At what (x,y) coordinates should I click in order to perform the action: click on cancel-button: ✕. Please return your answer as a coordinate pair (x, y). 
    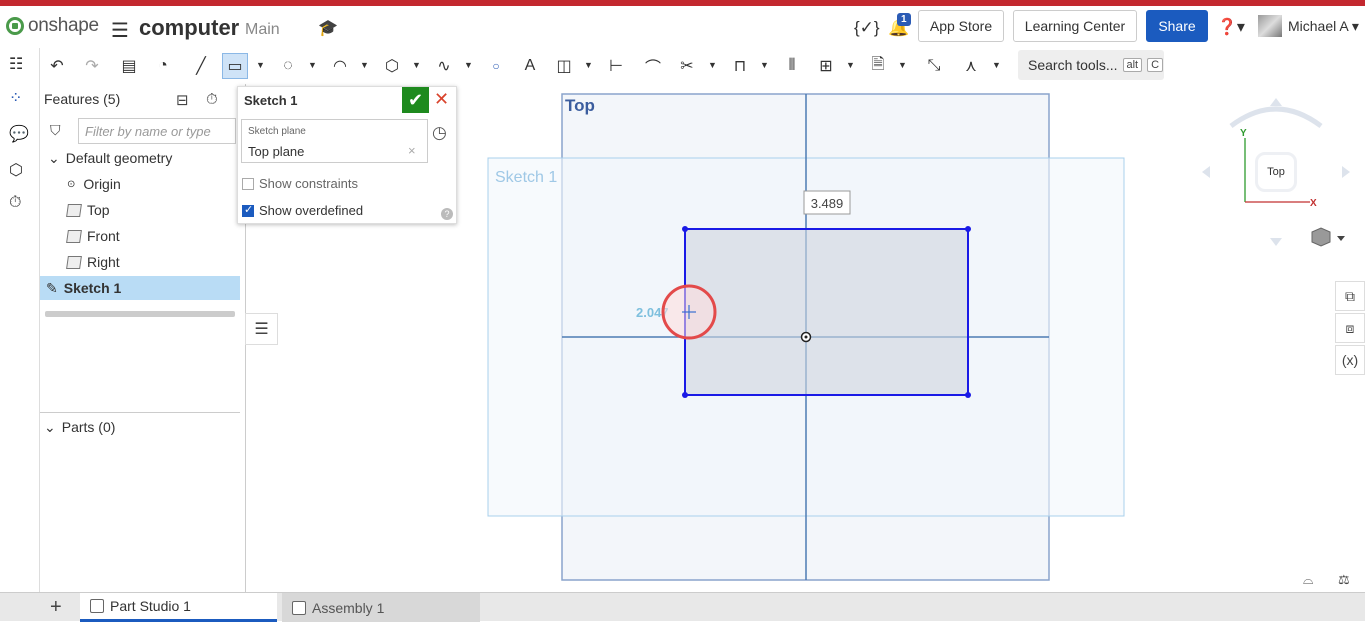
    Looking at the image, I should click on (441, 99).